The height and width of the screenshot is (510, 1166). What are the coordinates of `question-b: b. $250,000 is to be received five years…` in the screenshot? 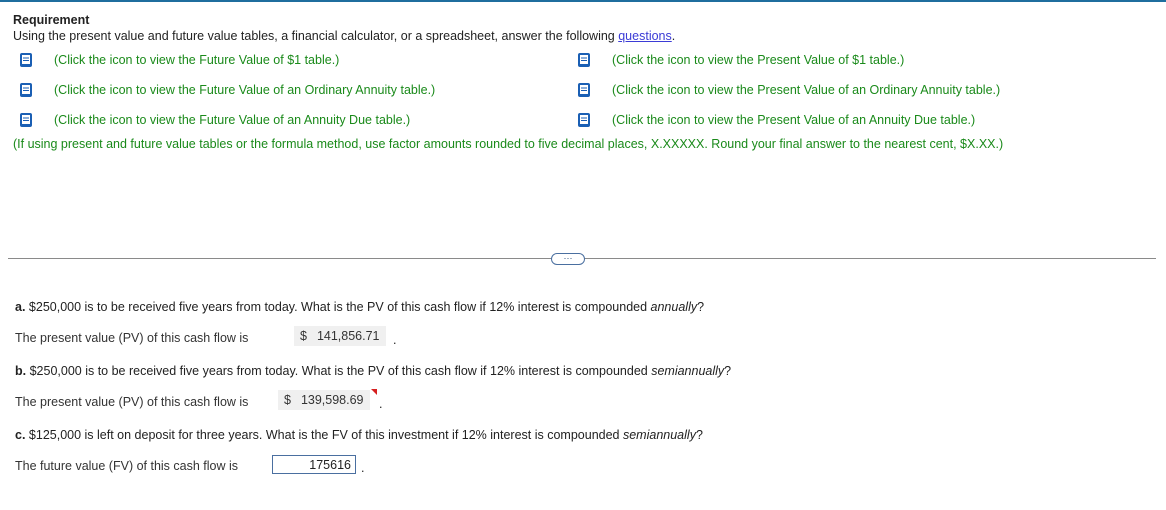 It's located at (373, 371).